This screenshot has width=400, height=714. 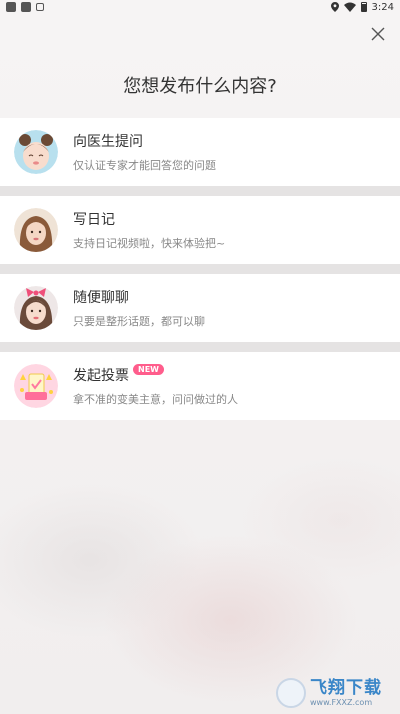 I want to click on menu-item-write-diary: 写日记 支持日记视频啦，快来体验把~, so click(x=200, y=230).